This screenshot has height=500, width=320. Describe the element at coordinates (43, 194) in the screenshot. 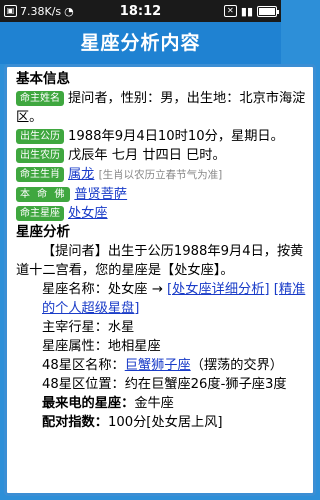

I see `buddha-tag: 本 命 佛` at that location.